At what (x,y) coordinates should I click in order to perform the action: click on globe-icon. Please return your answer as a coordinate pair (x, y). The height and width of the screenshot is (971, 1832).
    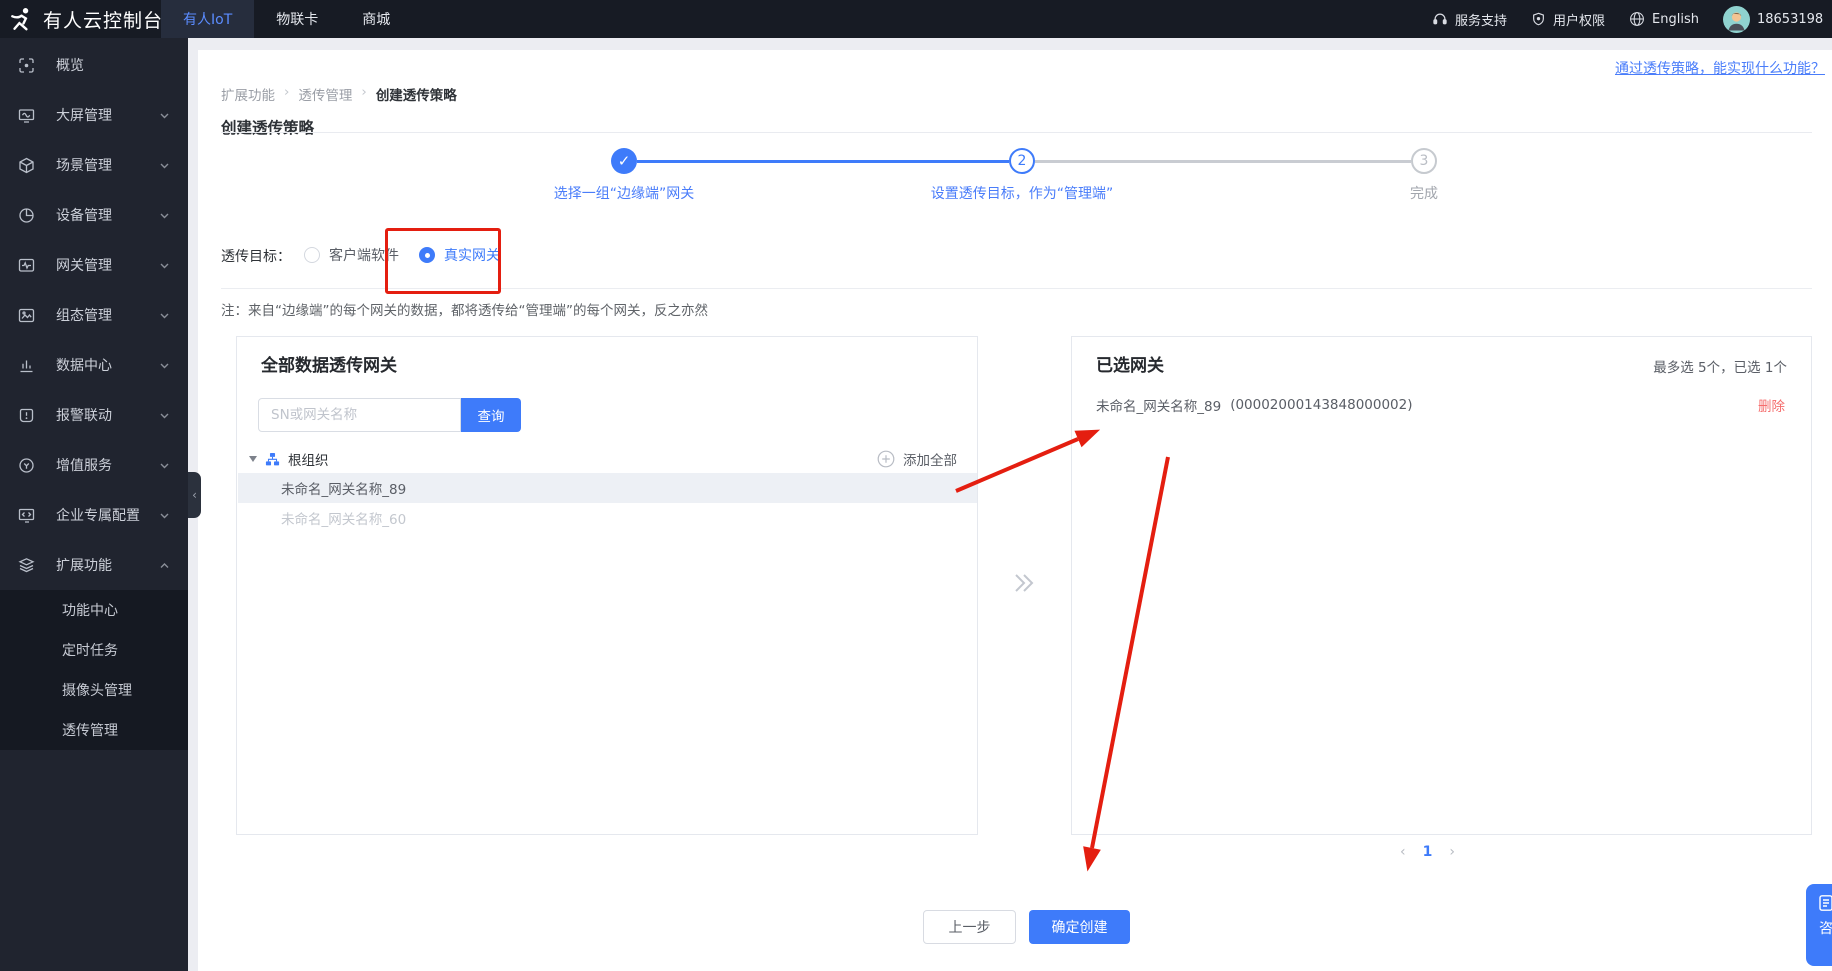
    Looking at the image, I should click on (1637, 19).